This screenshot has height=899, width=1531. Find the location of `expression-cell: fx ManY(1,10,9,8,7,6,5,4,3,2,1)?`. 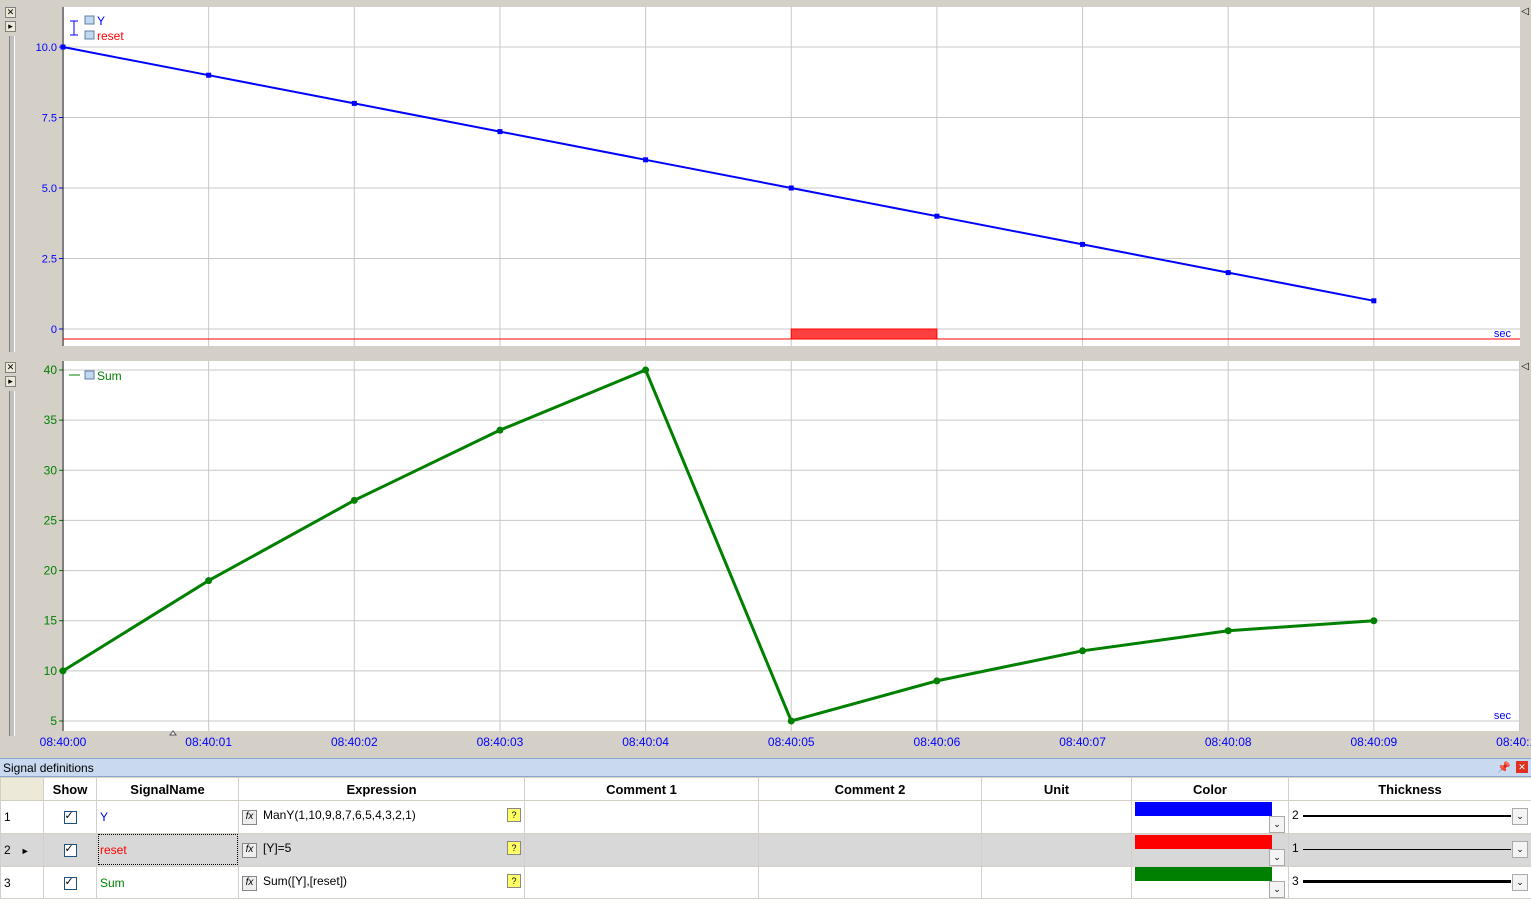

expression-cell: fx ManY(1,10,9,8,7,6,5,4,3,2,1)? is located at coordinates (382, 817).